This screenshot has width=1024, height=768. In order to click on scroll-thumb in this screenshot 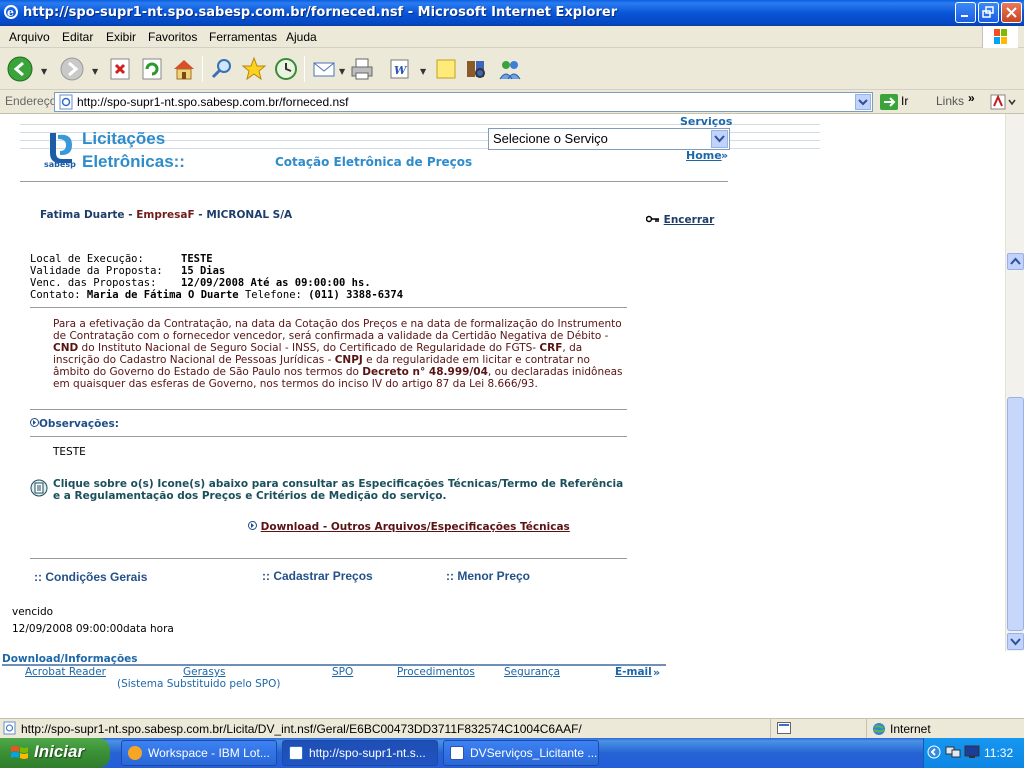, I will do `click(1015, 514)`.